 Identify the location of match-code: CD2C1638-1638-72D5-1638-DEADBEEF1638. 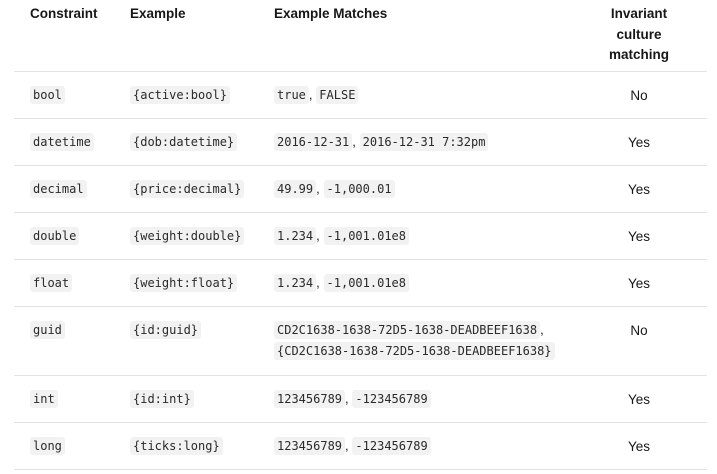
(407, 329).